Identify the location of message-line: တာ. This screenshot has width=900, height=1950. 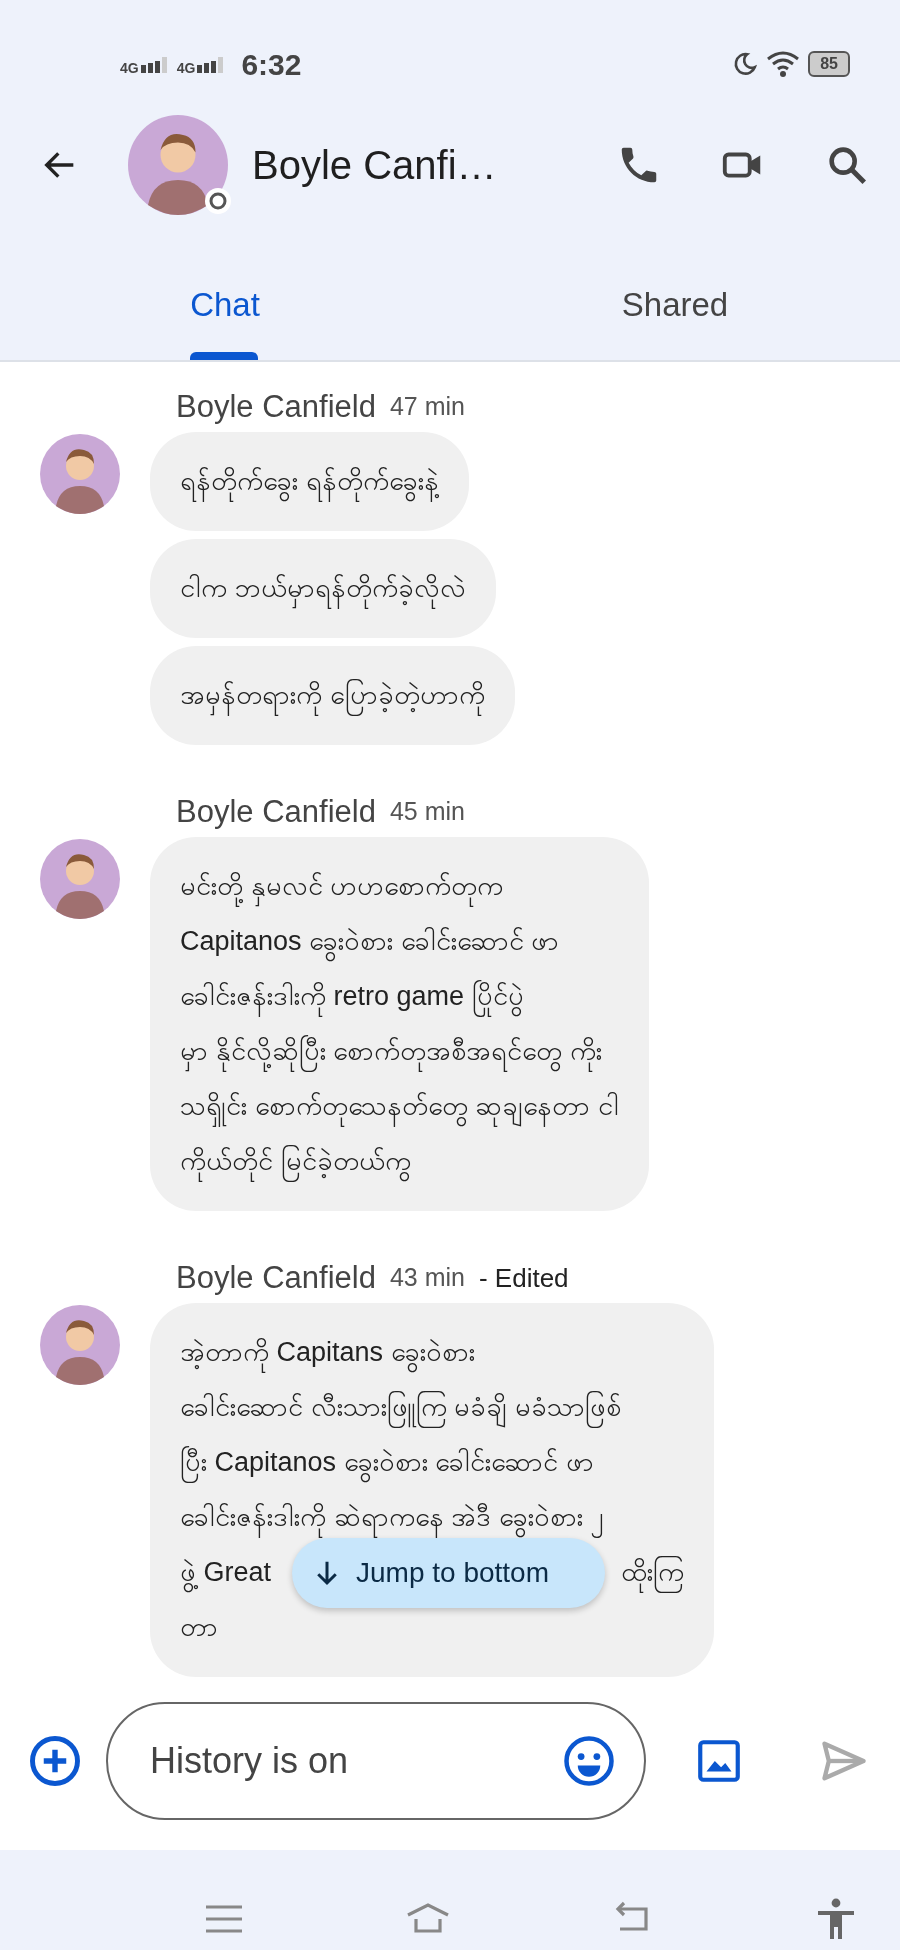
(199, 1627).